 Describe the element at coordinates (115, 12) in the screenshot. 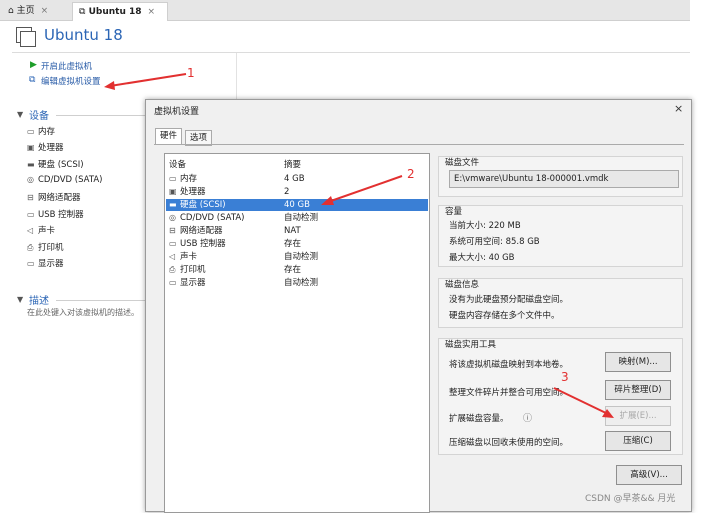

I see `tab-label: Ubuntu 18` at that location.